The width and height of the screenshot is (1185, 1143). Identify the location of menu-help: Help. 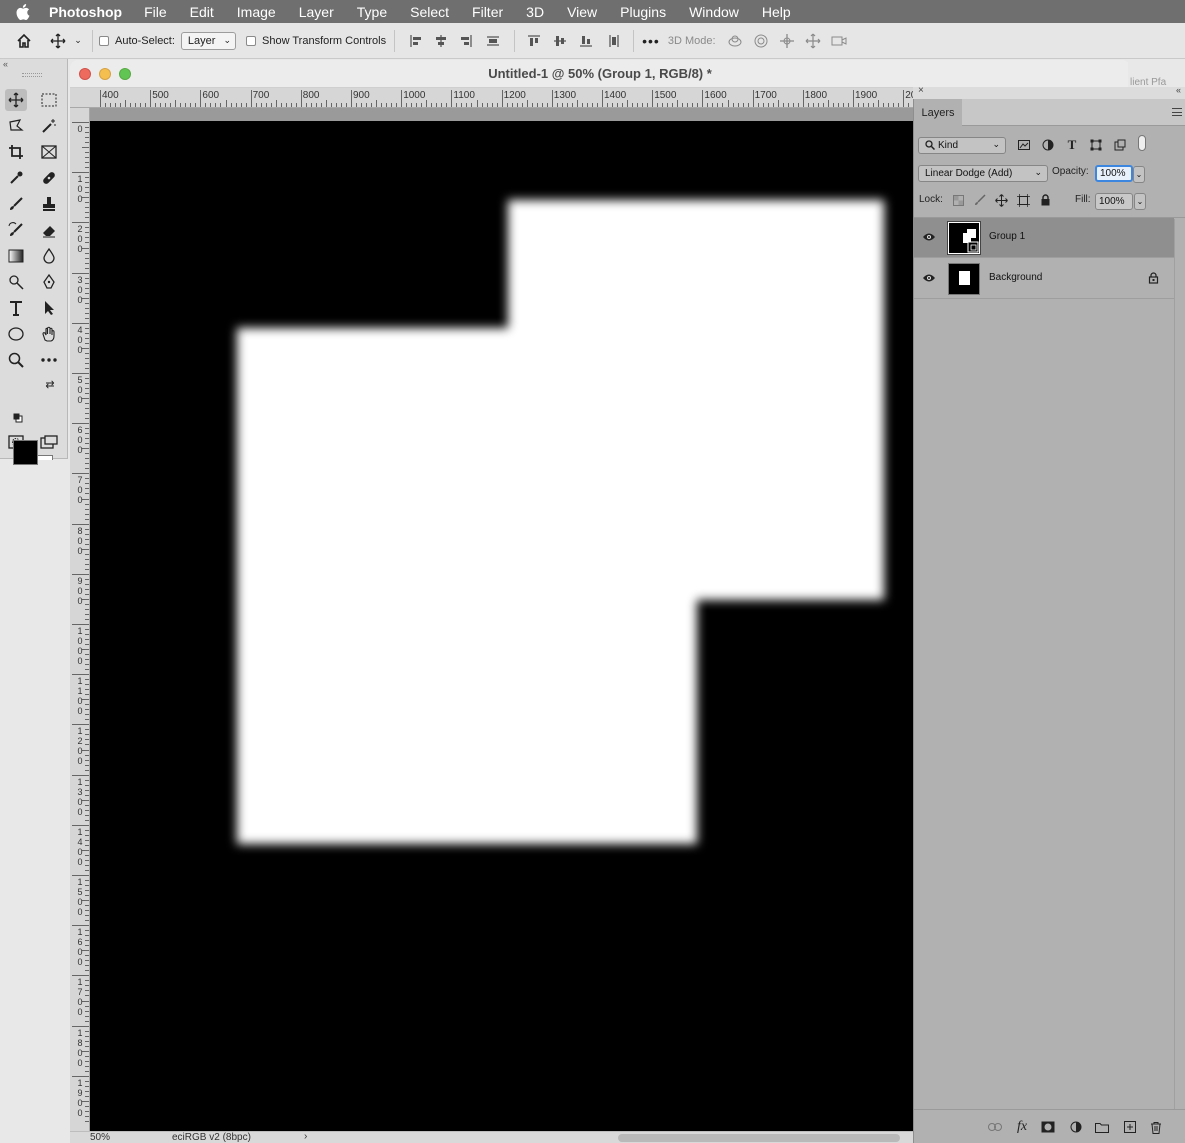
(776, 12).